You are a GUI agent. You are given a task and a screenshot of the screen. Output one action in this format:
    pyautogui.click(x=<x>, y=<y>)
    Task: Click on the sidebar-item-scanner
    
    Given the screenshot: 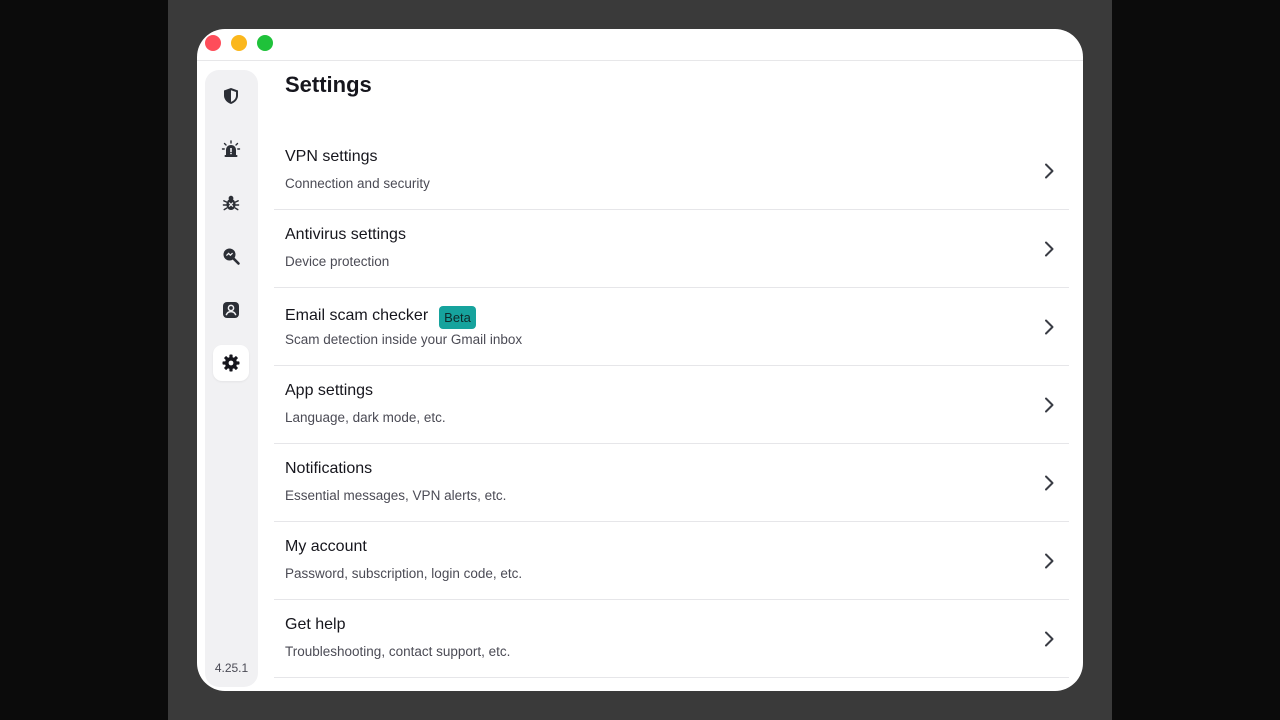 What is the action you would take?
    pyautogui.click(x=231, y=256)
    